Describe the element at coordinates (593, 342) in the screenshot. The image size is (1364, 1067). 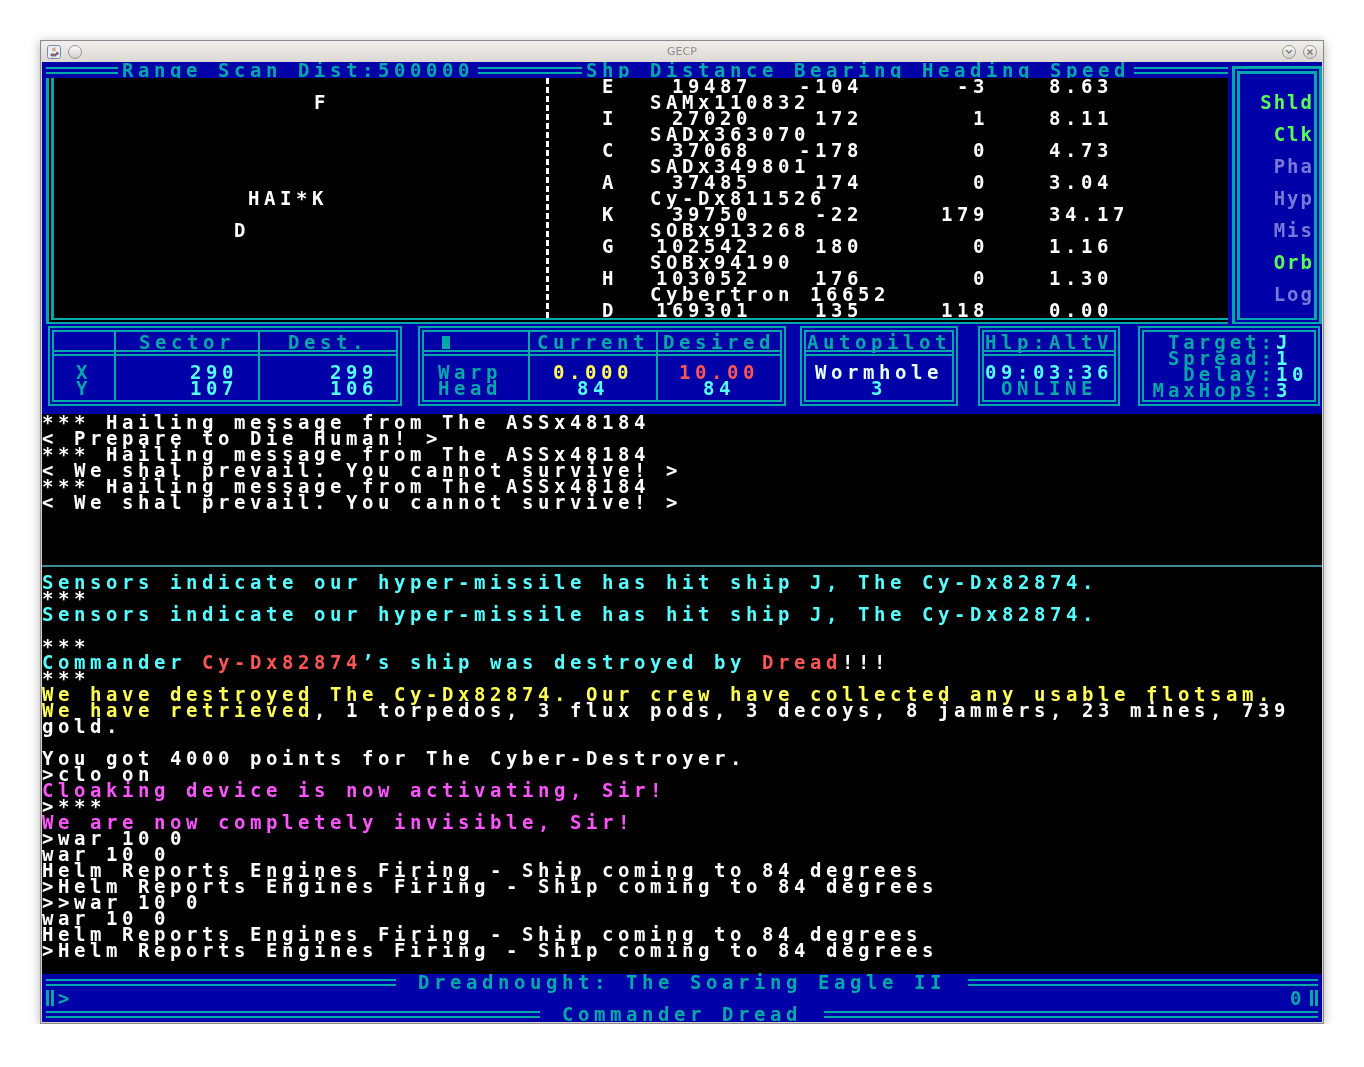
I see `column-header: Current` at that location.